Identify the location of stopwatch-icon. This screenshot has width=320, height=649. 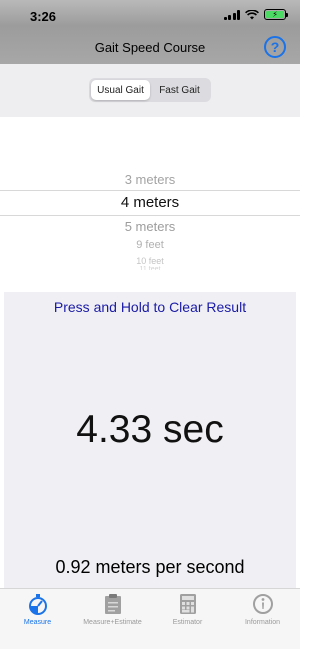
(38, 604).